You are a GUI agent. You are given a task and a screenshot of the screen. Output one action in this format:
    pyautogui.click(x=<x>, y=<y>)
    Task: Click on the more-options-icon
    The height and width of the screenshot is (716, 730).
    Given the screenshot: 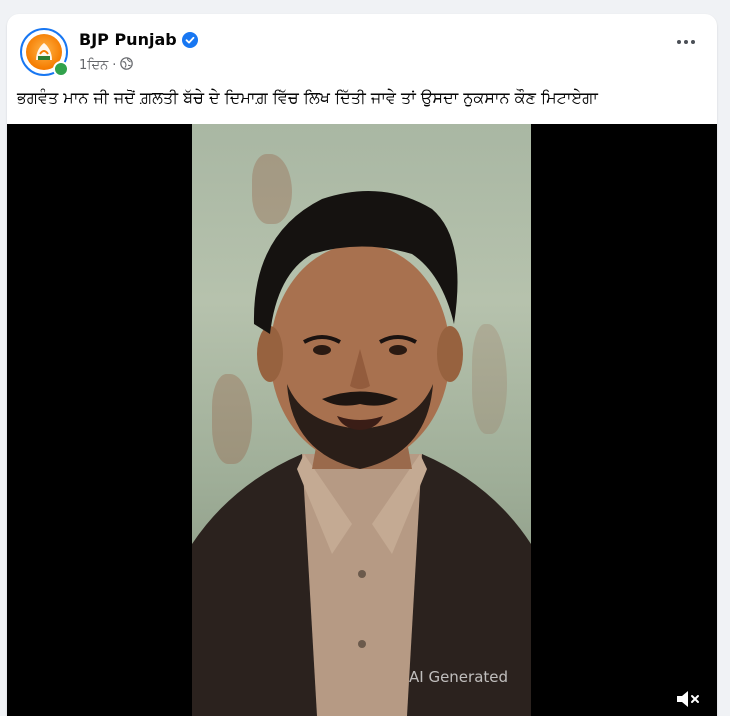 What is the action you would take?
    pyautogui.click(x=686, y=42)
    